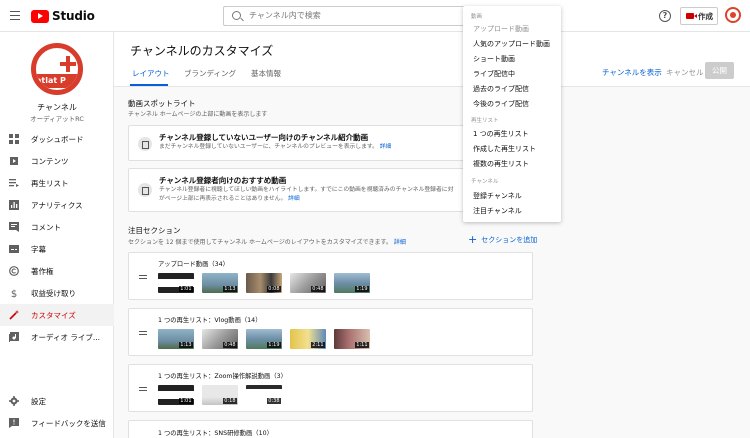 Image resolution: width=750 pixels, height=438 pixels. Describe the element at coordinates (222, 376) in the screenshot. I see `section-label: 1 つの再生リスト：Zoom操作解説動画（3）` at that location.